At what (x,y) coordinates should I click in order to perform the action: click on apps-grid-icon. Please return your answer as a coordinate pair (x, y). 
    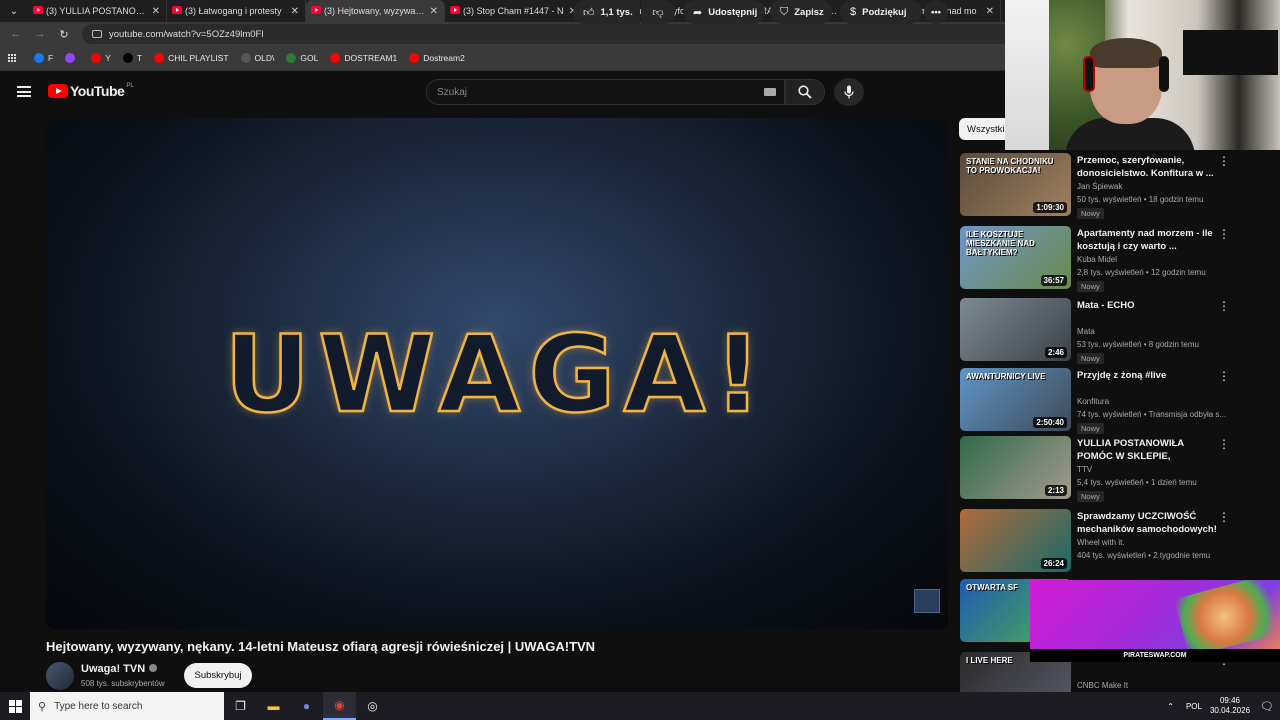
    Looking at the image, I should click on (12, 58).